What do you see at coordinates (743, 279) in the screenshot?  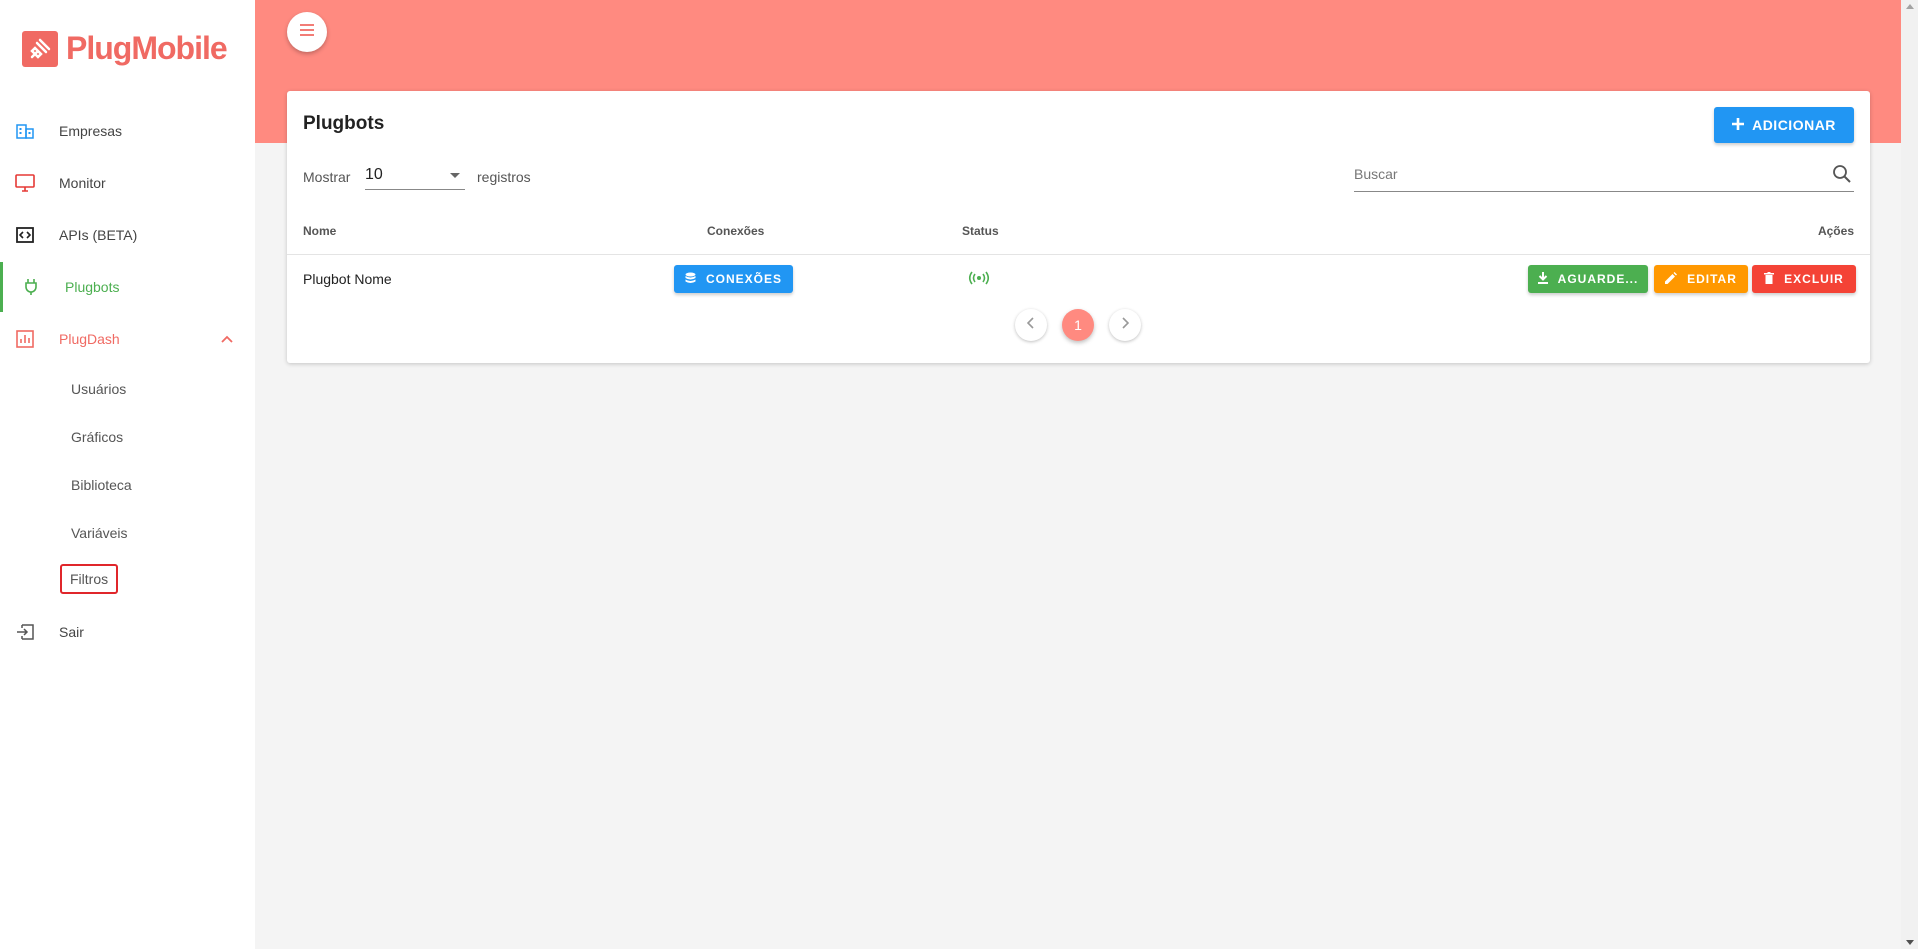 I see `connections-button-label: CONEXÕES` at bounding box center [743, 279].